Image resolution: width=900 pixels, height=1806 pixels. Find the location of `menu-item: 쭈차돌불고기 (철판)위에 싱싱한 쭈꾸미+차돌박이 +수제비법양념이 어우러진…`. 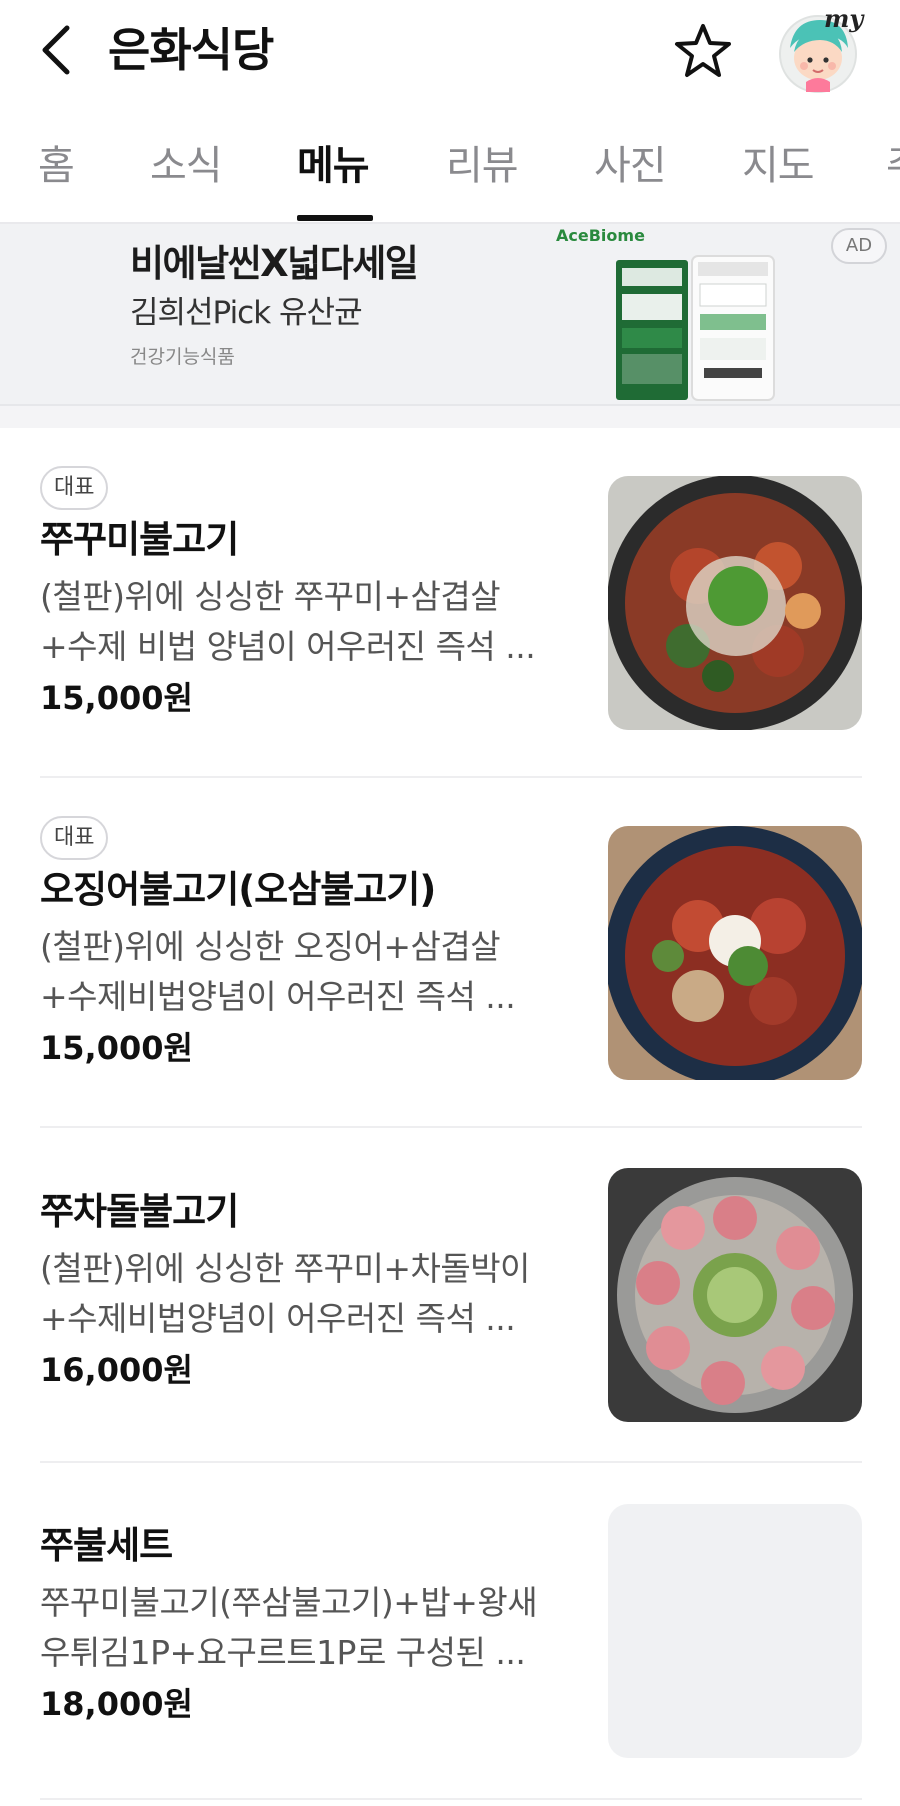

menu-item: 쭈차돌불고기 (철판)위에 싱싱한 쭈꾸미+차돌박이 +수제비법양념이 어우러진… is located at coordinates (451, 1295).